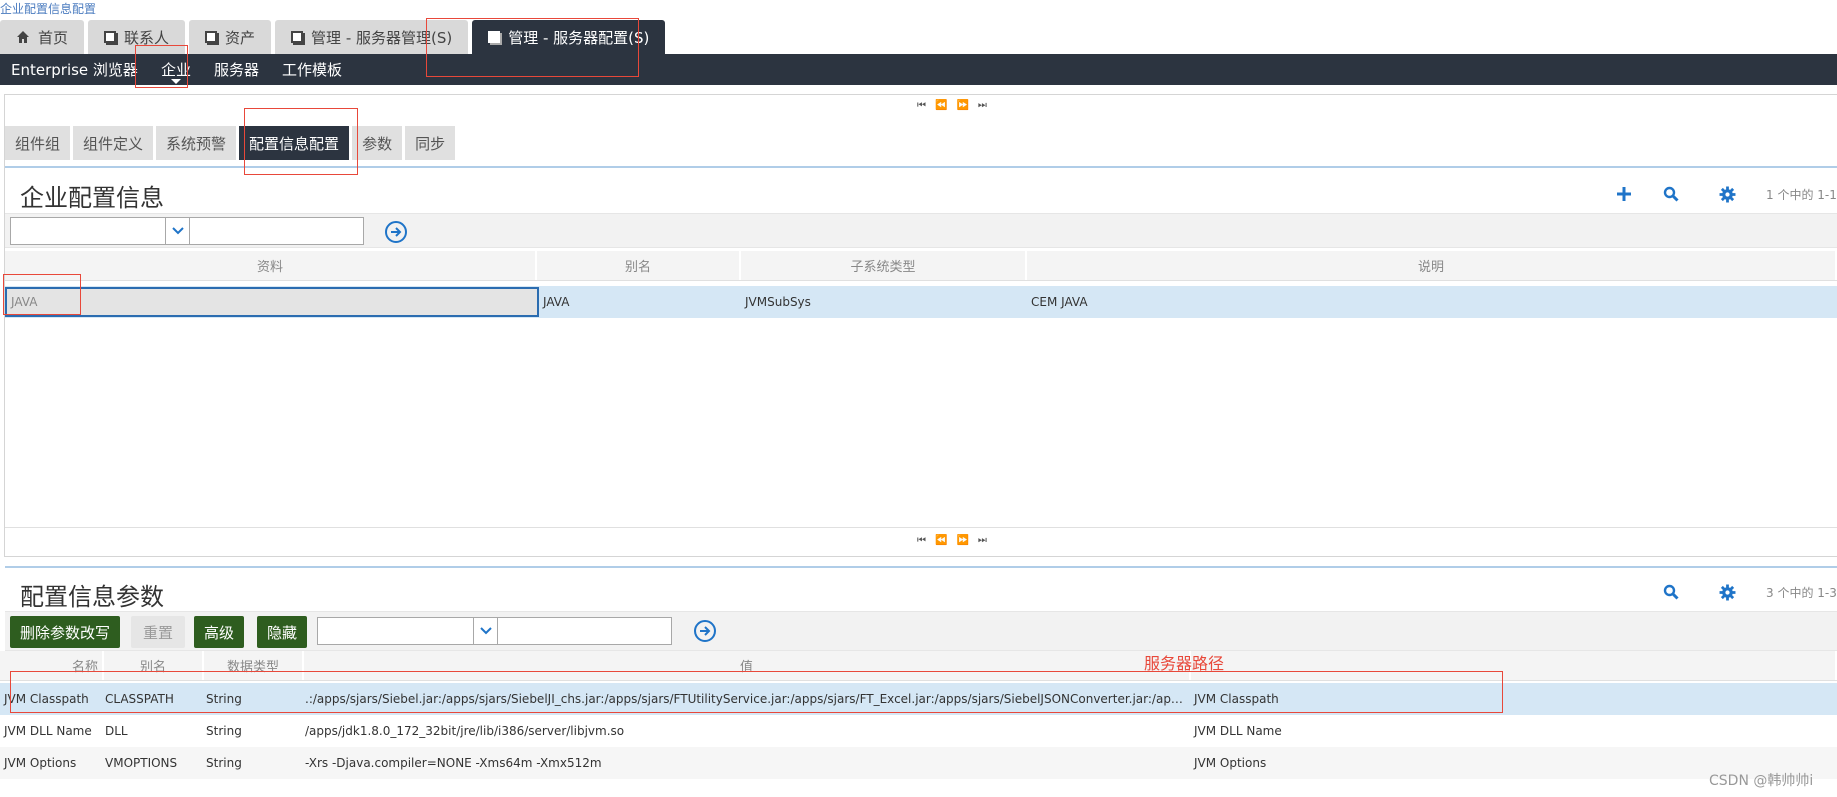  What do you see at coordinates (38, 143) in the screenshot?
I see `subtab-component-groups: 组件组` at bounding box center [38, 143].